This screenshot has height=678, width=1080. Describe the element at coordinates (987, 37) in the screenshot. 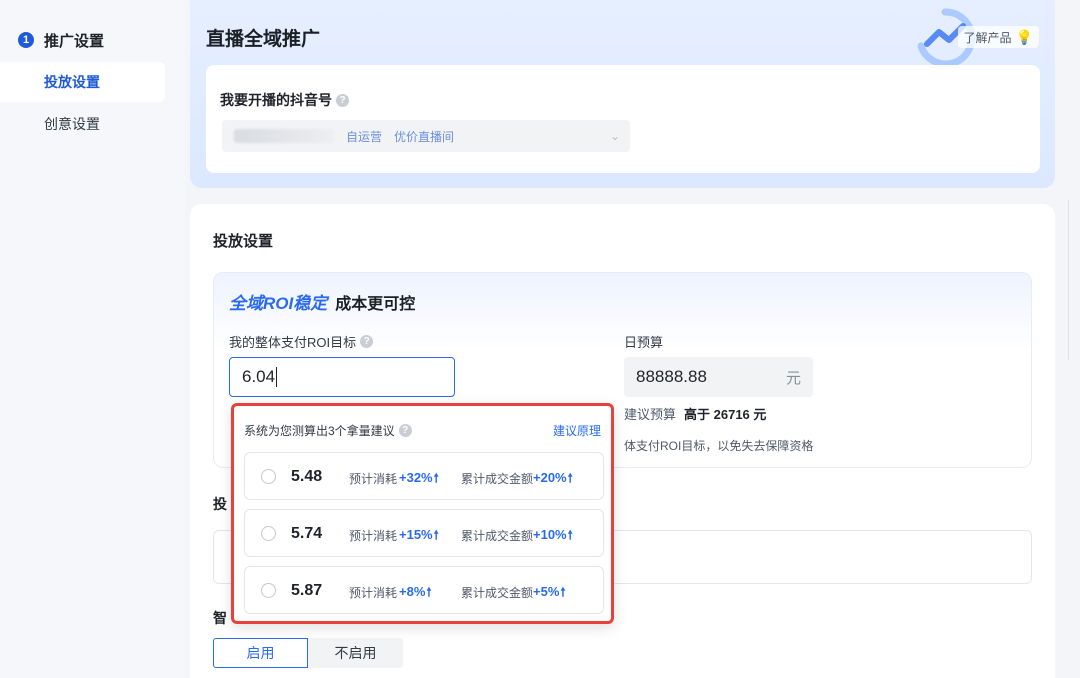

I see `learn-product-label: 了解产品` at that location.